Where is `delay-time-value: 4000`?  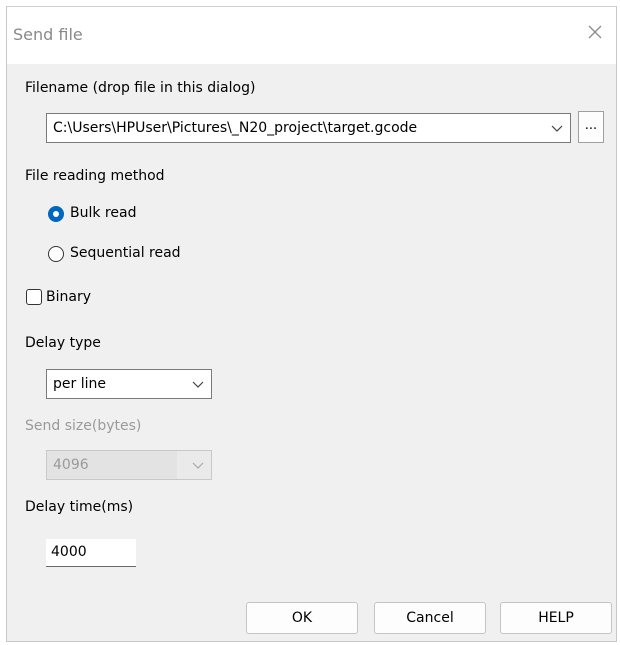
delay-time-value: 4000 is located at coordinates (69, 552).